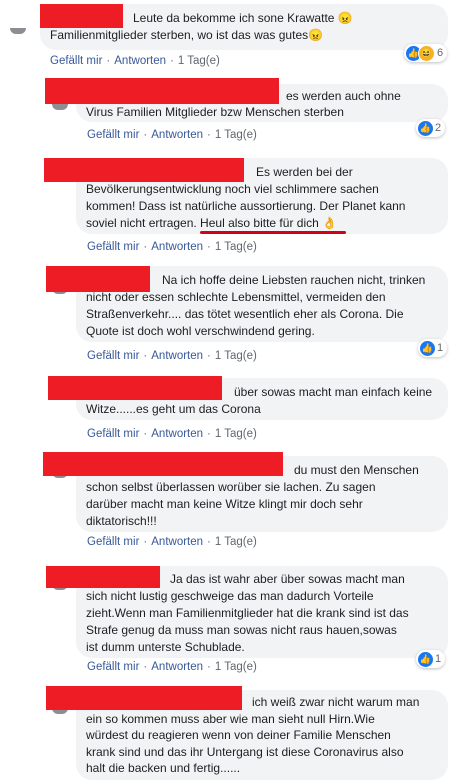 The image size is (474, 784). I want to click on reaction-summary: 👍 😆 6, so click(426, 53).